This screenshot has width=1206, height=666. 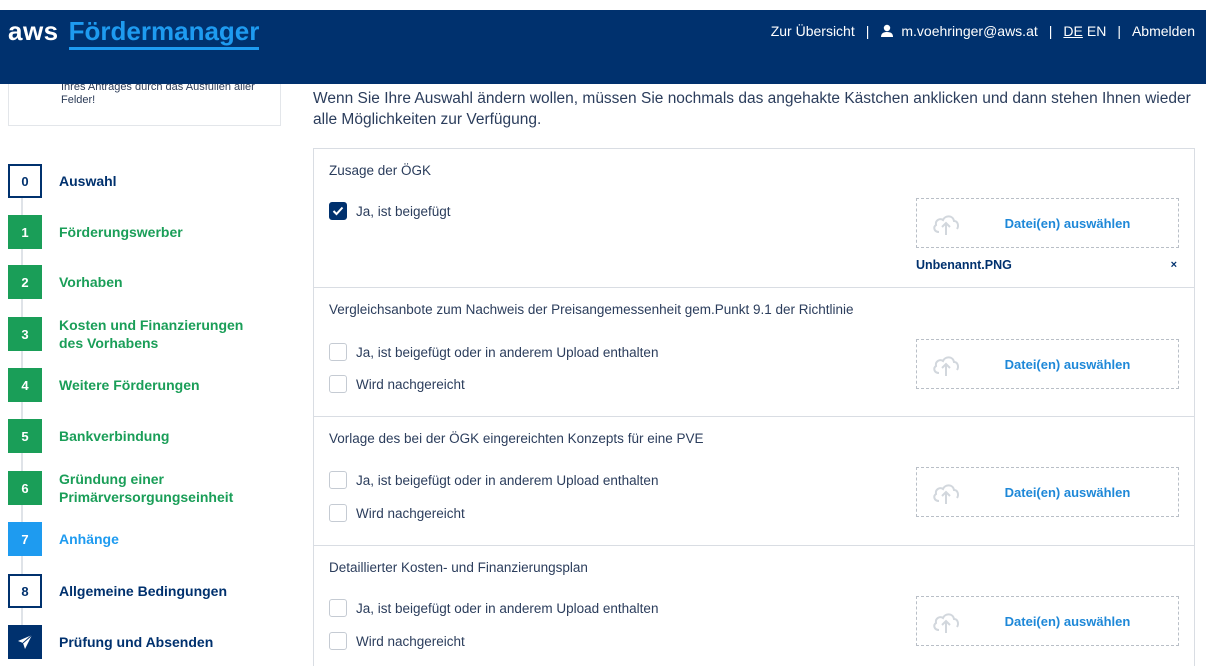 What do you see at coordinates (25, 334) in the screenshot?
I see `step-badge: 3` at bounding box center [25, 334].